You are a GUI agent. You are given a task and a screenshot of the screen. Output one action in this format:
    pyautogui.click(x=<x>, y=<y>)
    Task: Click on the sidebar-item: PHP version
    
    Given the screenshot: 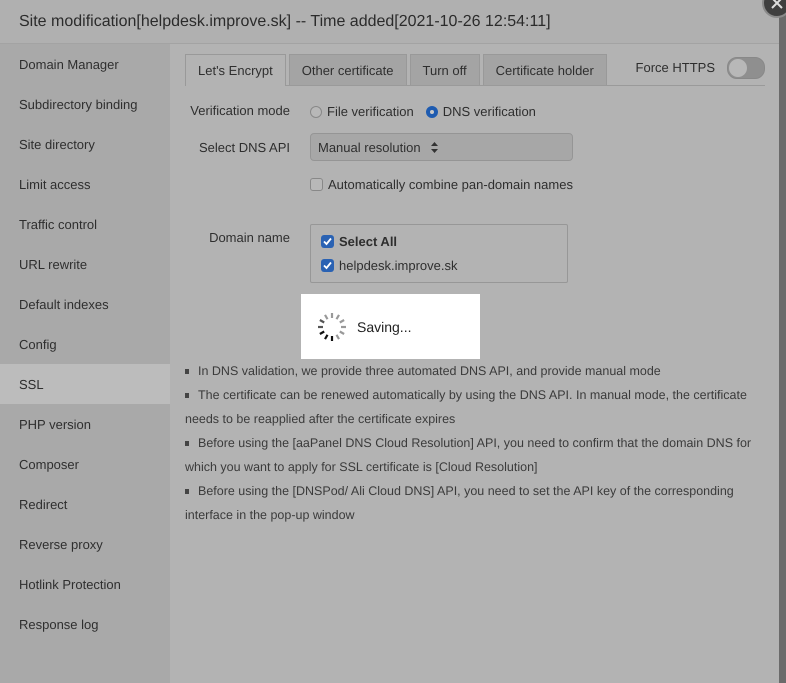 What is the action you would take?
    pyautogui.click(x=85, y=424)
    